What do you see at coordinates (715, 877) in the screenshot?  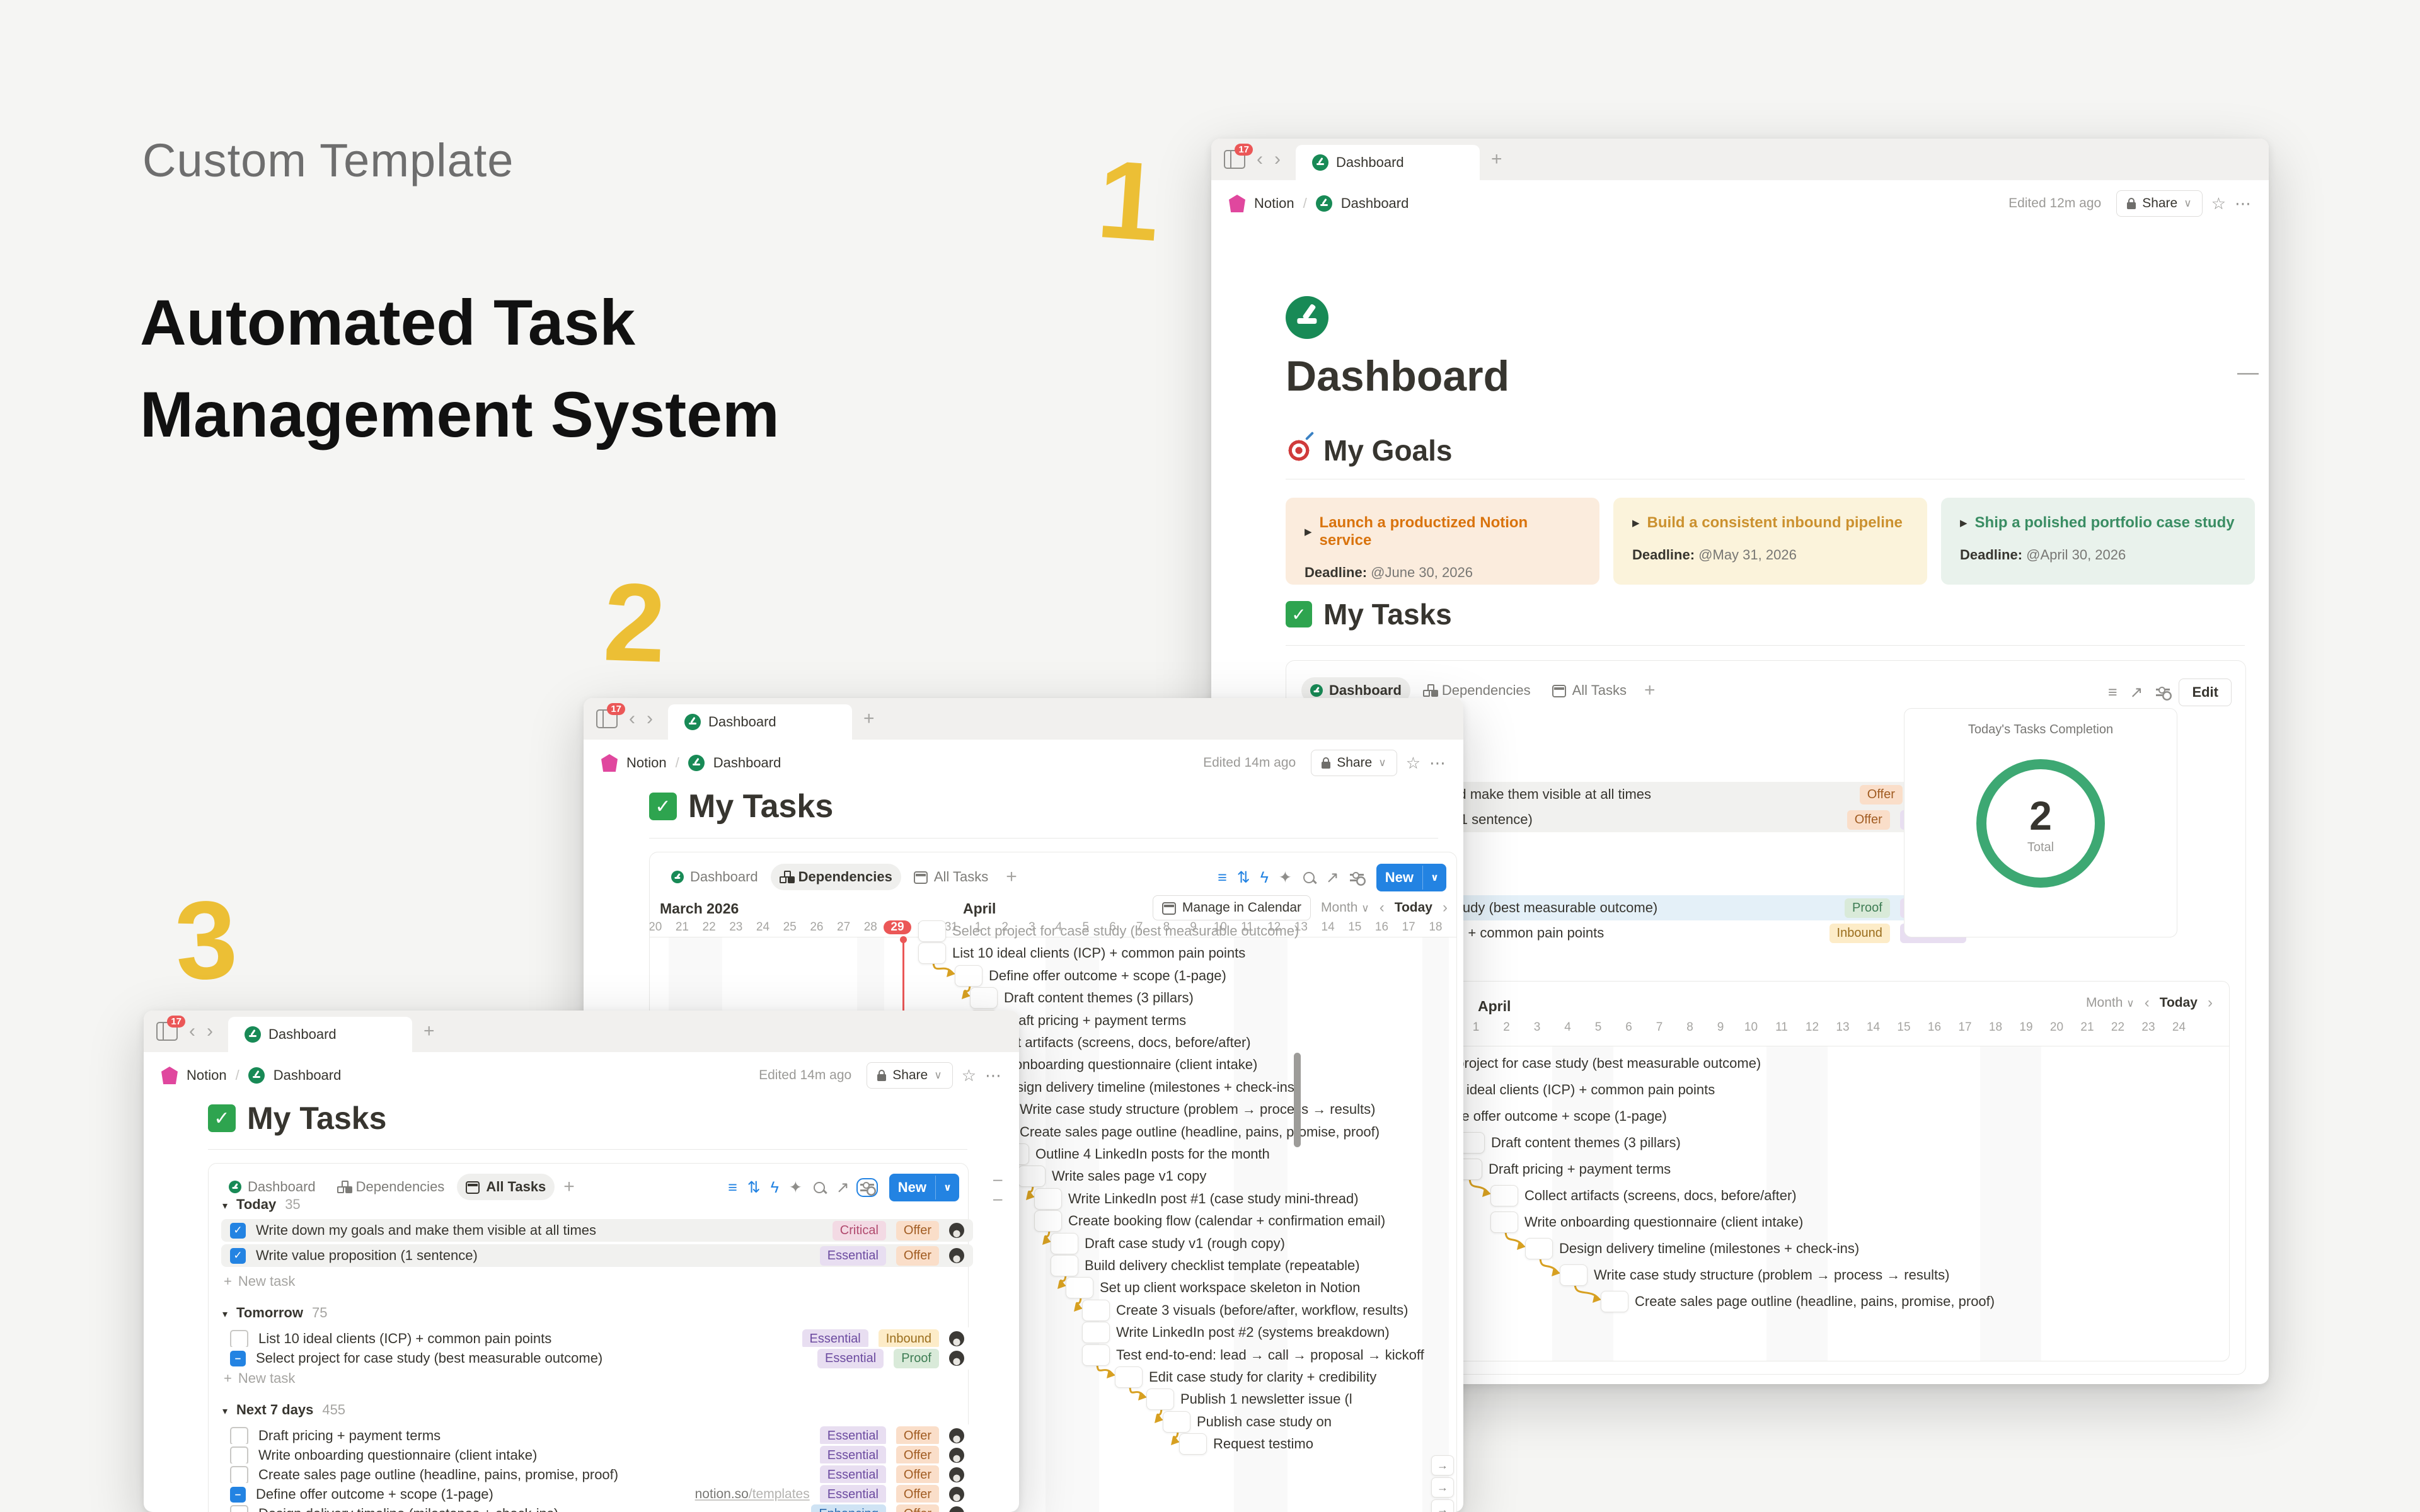 I see `view-tab-dashboard: Dashboard` at bounding box center [715, 877].